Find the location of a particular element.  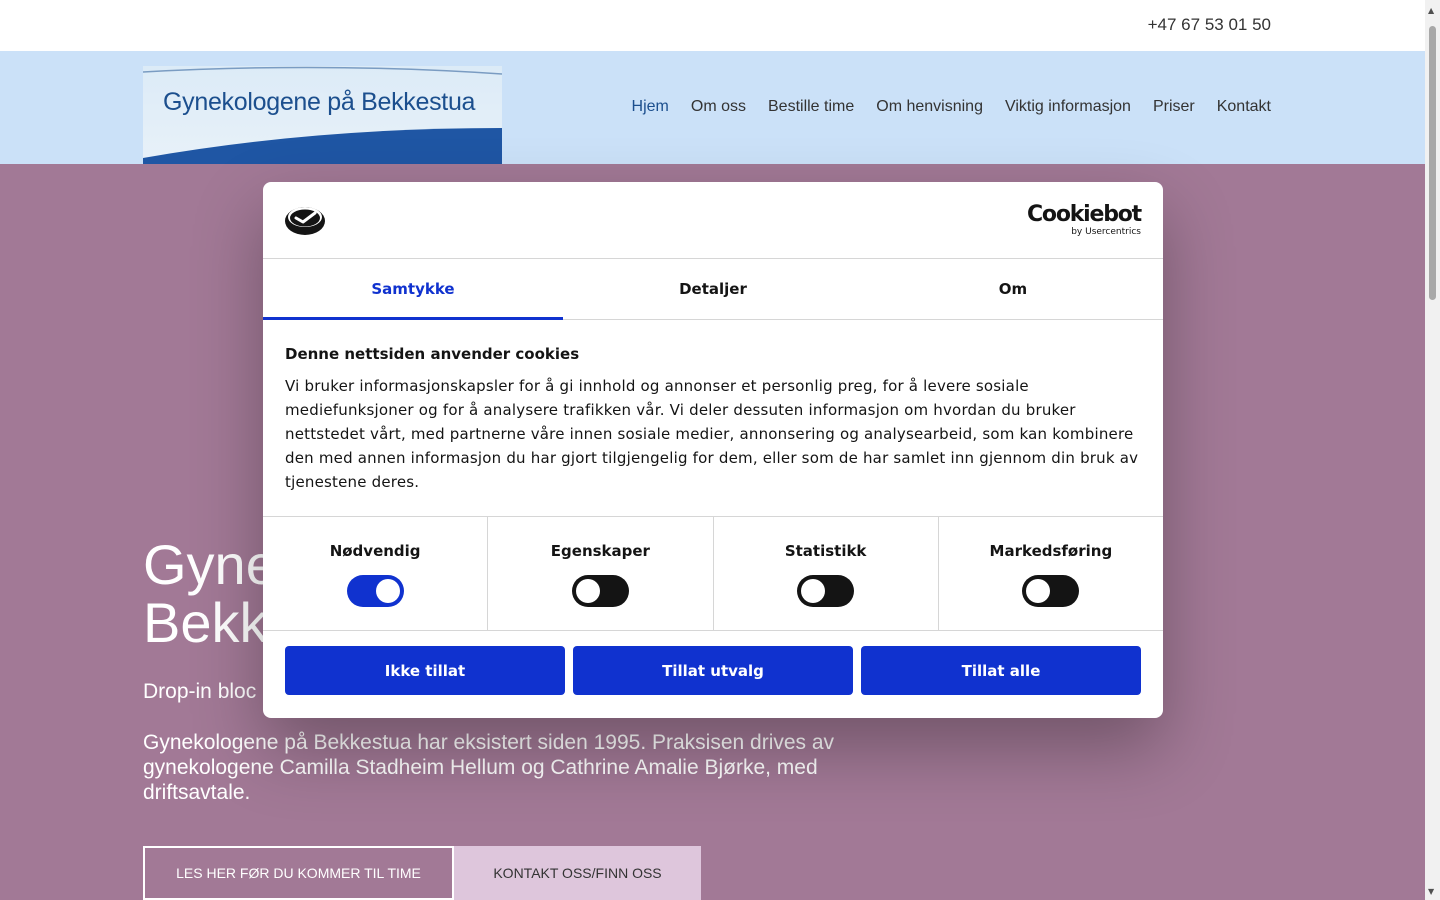

scroll-down-icon: ▼ is located at coordinates (1431, 891).